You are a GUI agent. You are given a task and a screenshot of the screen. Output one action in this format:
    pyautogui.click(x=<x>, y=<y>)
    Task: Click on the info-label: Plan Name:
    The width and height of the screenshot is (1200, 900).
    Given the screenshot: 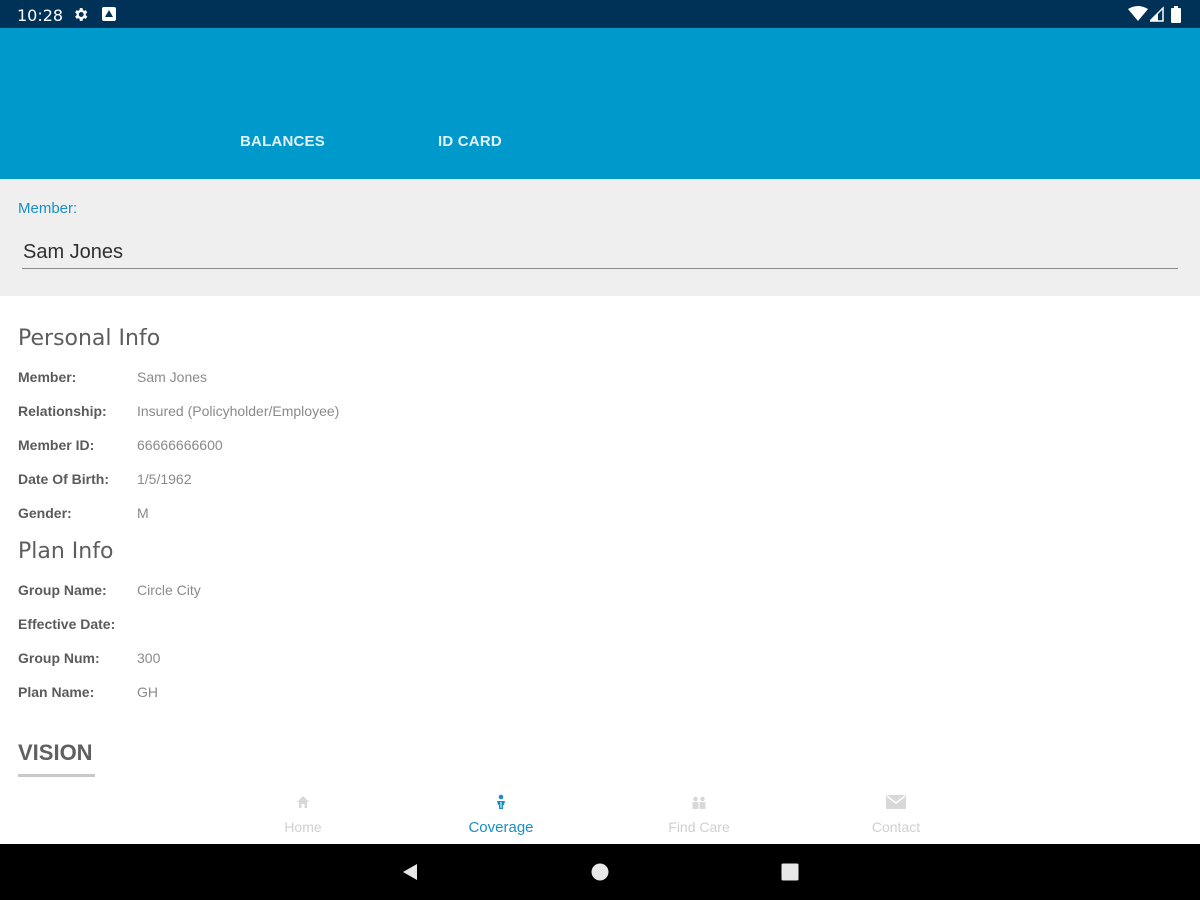 What is the action you would take?
    pyautogui.click(x=56, y=692)
    